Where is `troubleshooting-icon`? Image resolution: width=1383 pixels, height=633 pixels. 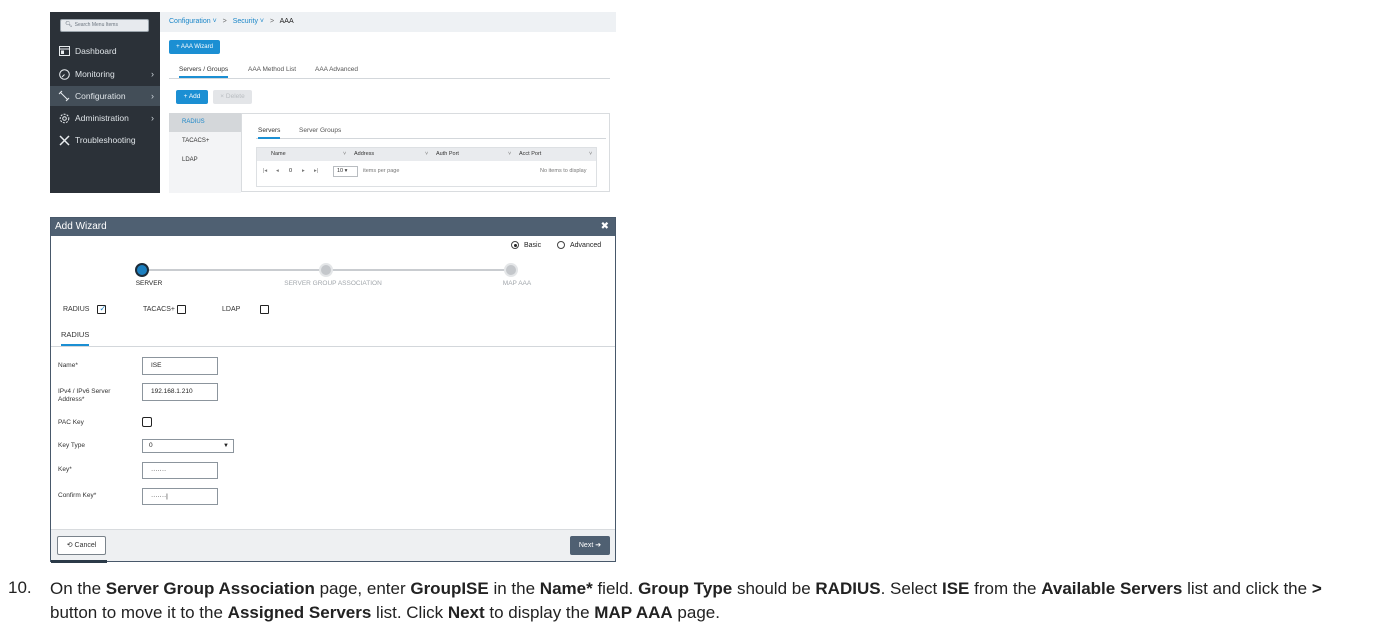 troubleshooting-icon is located at coordinates (64, 140).